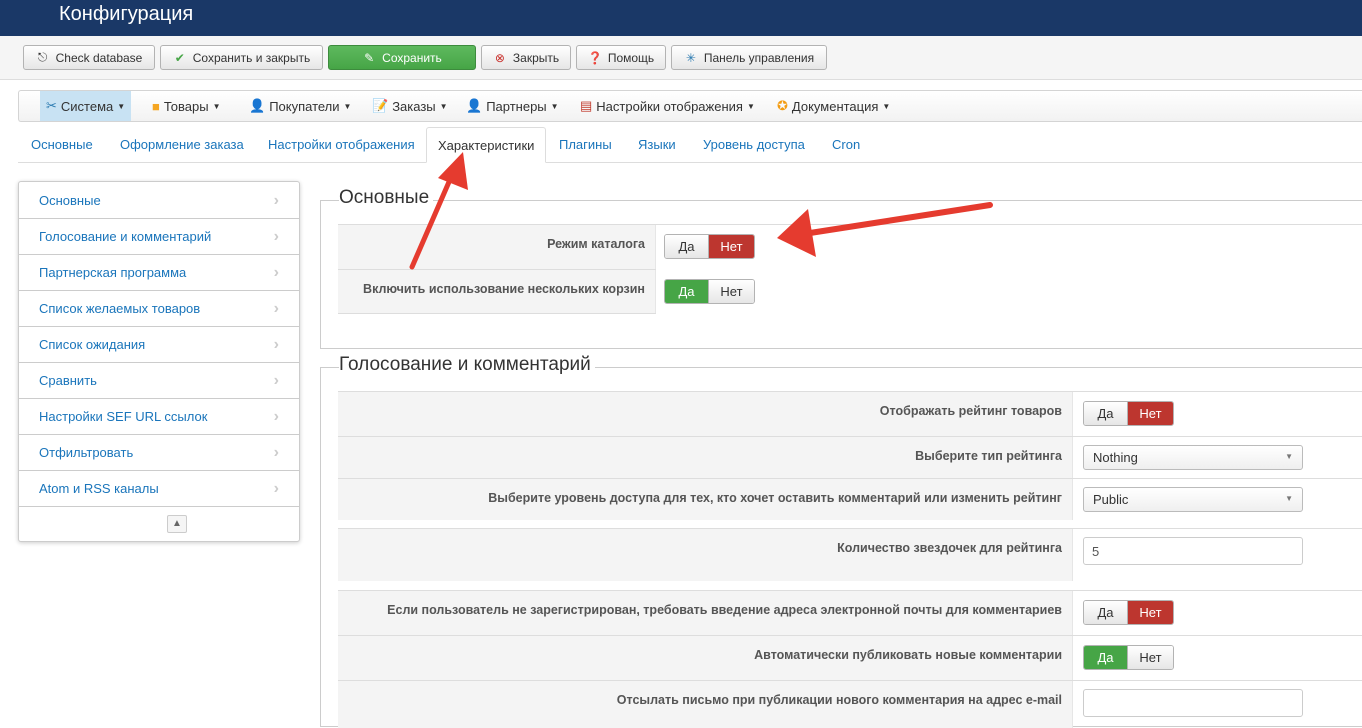 Image resolution: width=1362 pixels, height=728 pixels. What do you see at coordinates (657, 144) in the screenshot?
I see `tab-languages: Языки` at bounding box center [657, 144].